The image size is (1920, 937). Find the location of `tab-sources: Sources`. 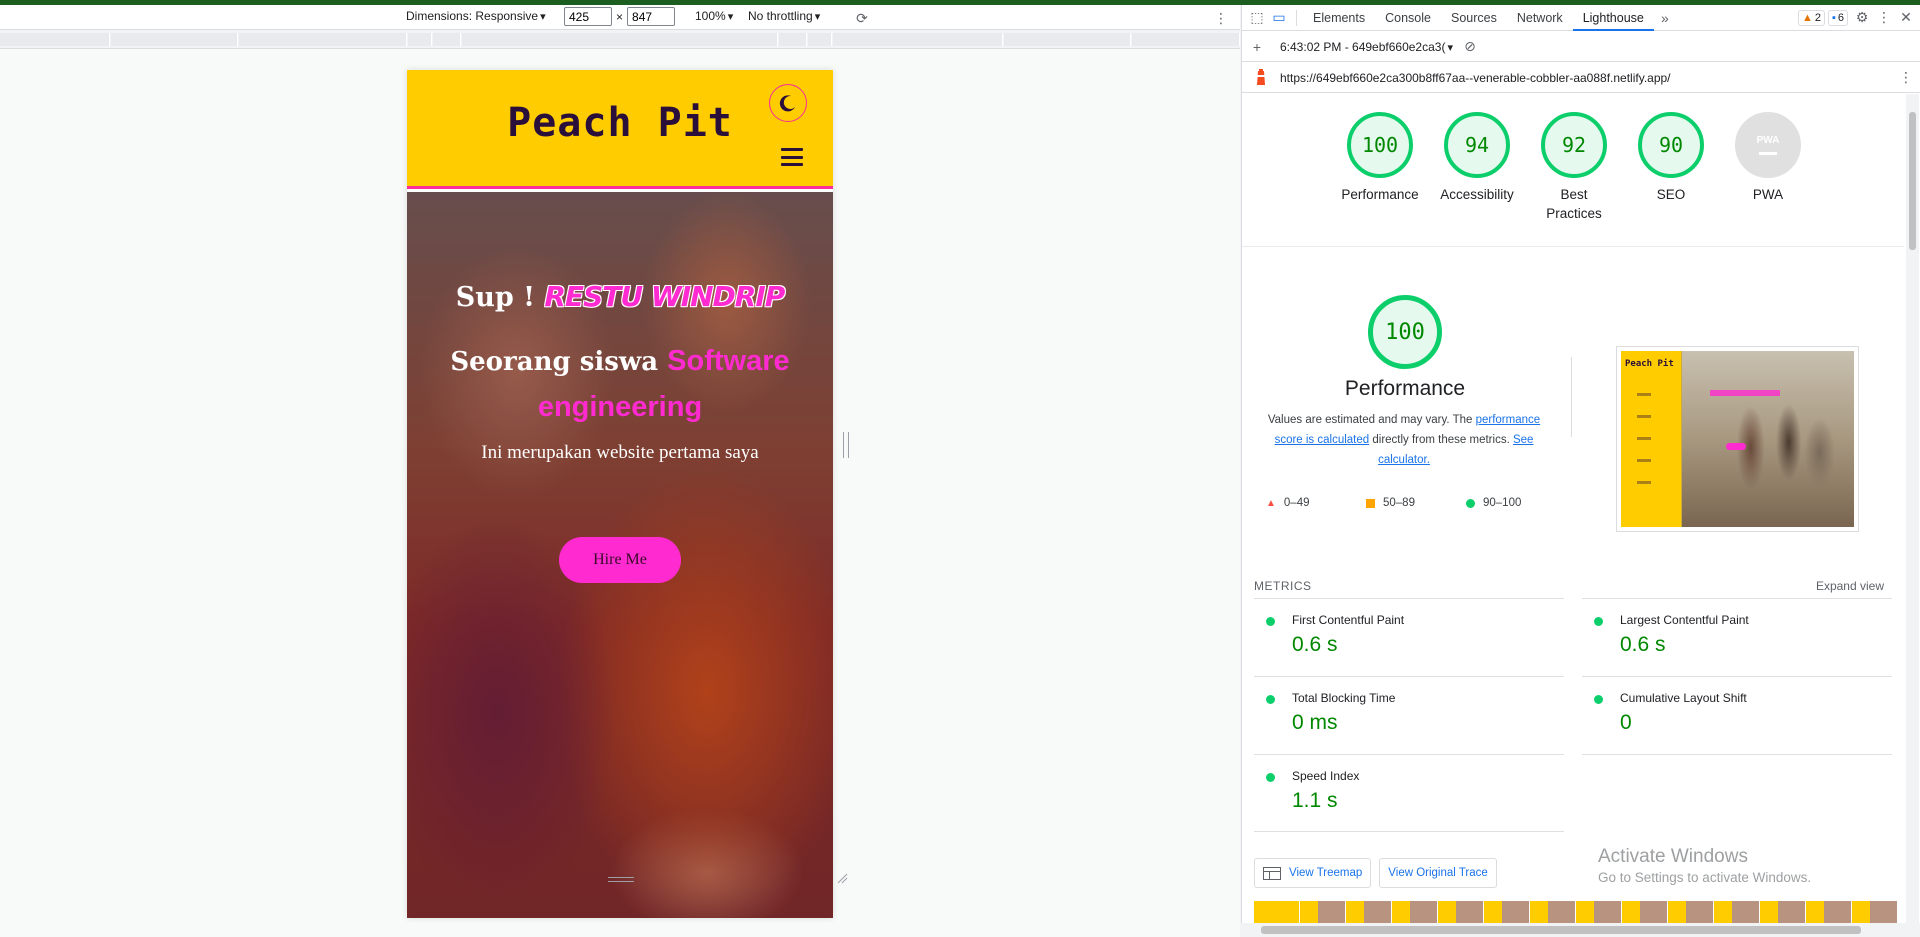

tab-sources: Sources is located at coordinates (1474, 18).